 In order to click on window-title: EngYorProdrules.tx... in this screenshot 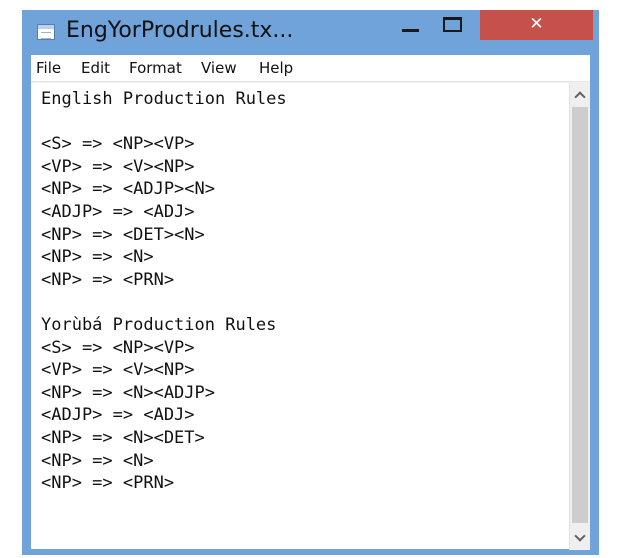, I will do `click(180, 30)`.